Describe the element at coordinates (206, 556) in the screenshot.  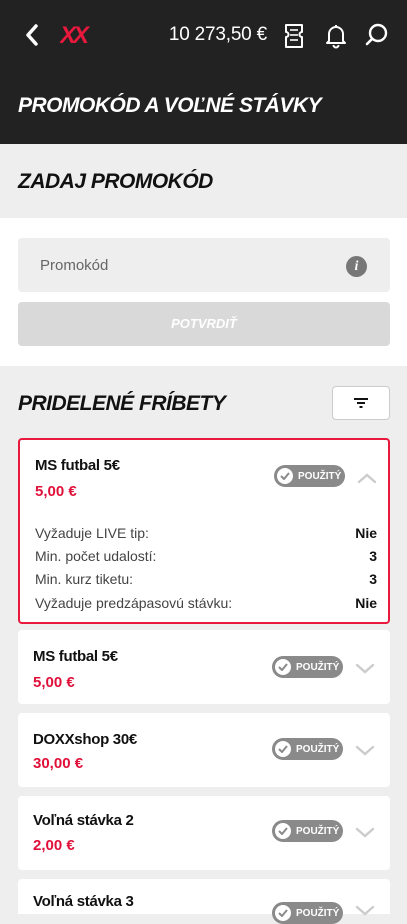
I see `detail-row-min-events: Min. počet udalostí: 3` at that location.